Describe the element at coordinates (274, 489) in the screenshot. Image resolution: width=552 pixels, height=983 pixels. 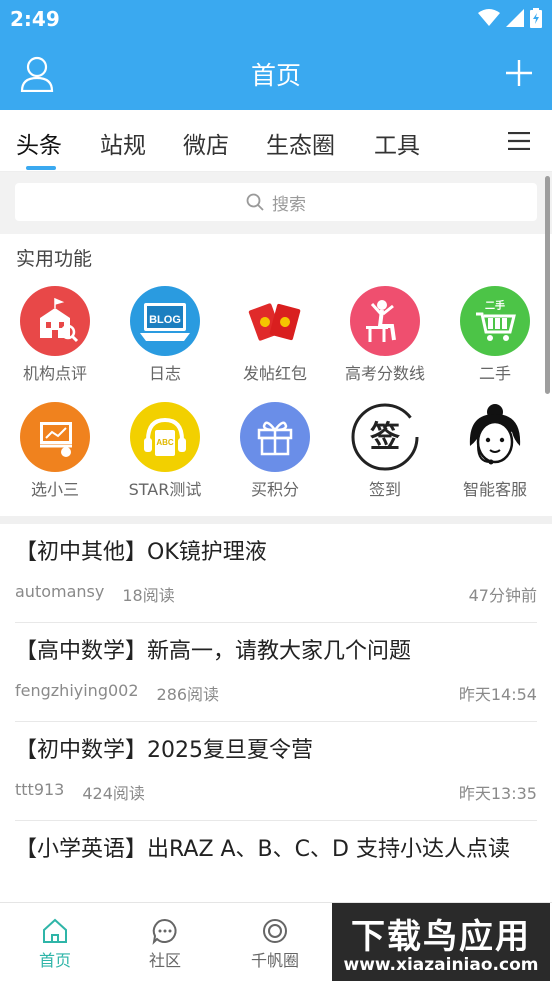
I see `func-label: 买积分` at that location.